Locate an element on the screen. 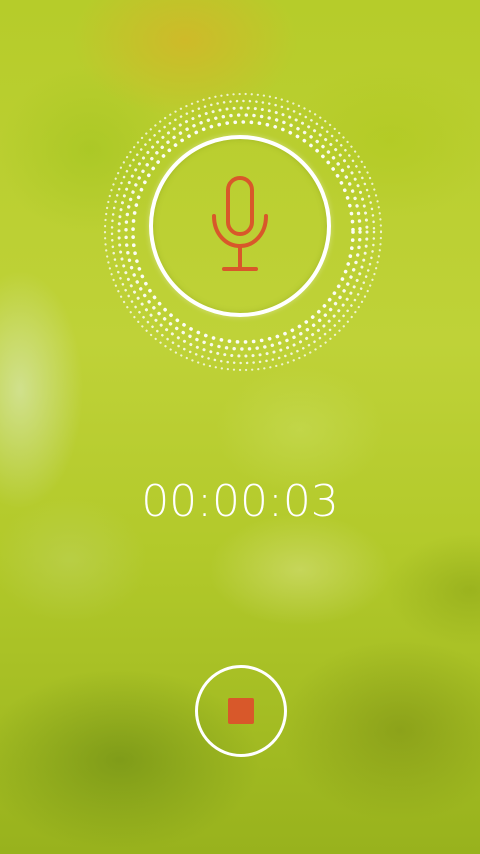 Image resolution: width=480 pixels, height=854 pixels. stop-recording-button is located at coordinates (241, 711).